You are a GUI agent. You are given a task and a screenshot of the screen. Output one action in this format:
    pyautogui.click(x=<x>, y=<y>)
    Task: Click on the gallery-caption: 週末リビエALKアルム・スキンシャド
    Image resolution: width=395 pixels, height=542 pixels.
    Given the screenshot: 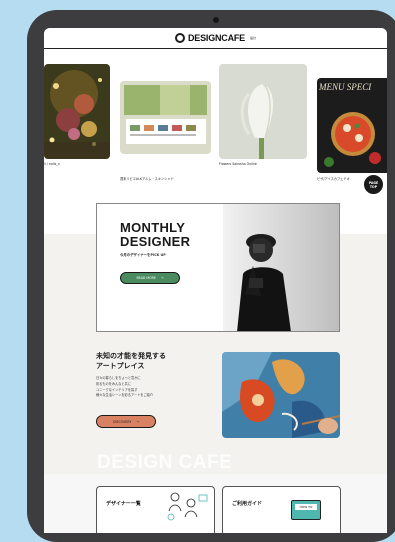 What is the action you would take?
    pyautogui.click(x=147, y=178)
    